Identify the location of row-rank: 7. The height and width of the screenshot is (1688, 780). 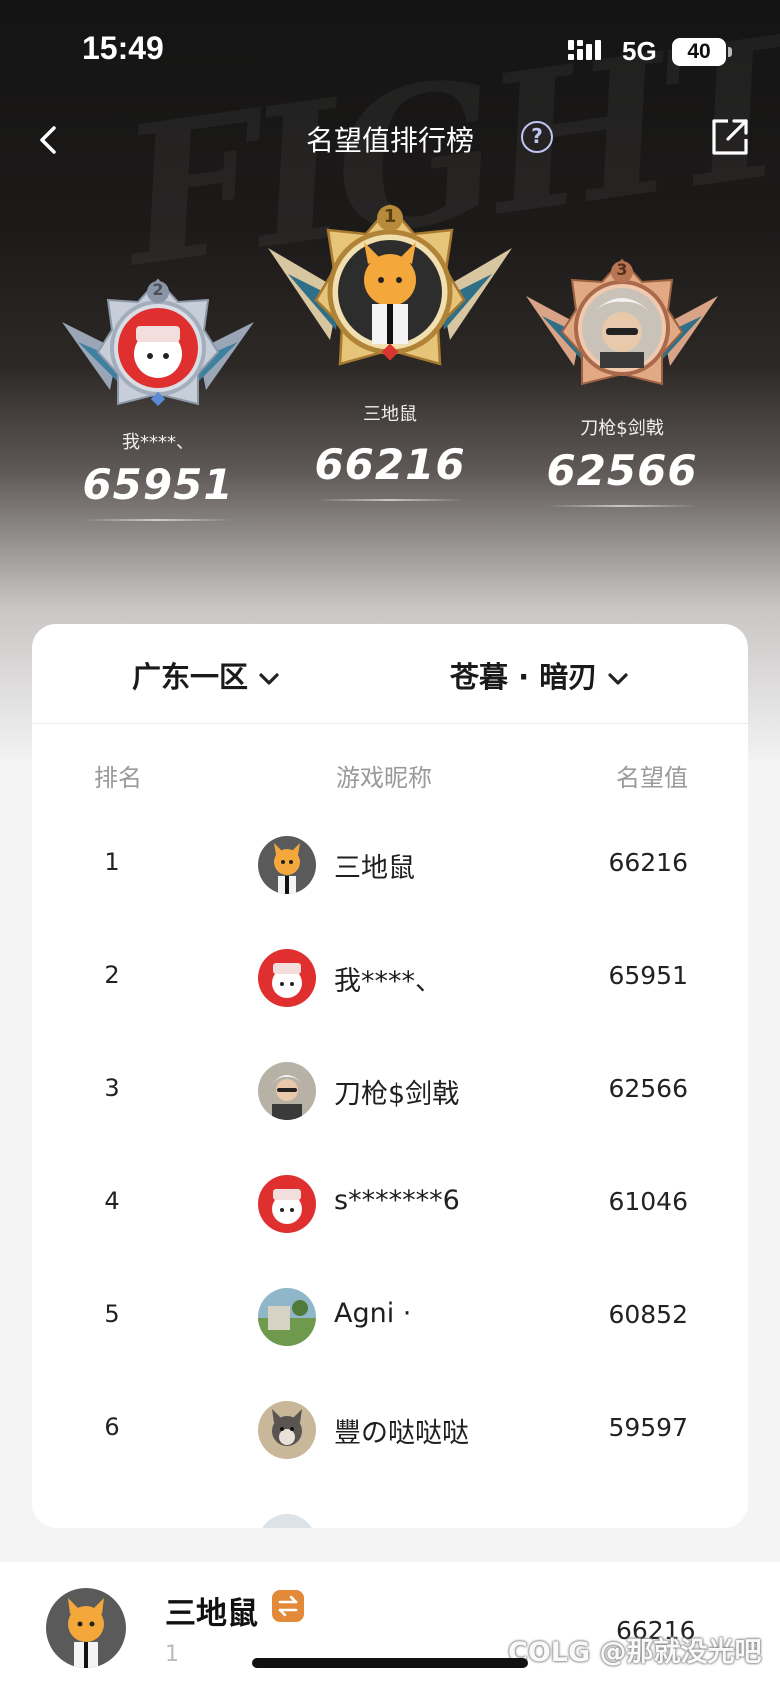
(112, 1527).